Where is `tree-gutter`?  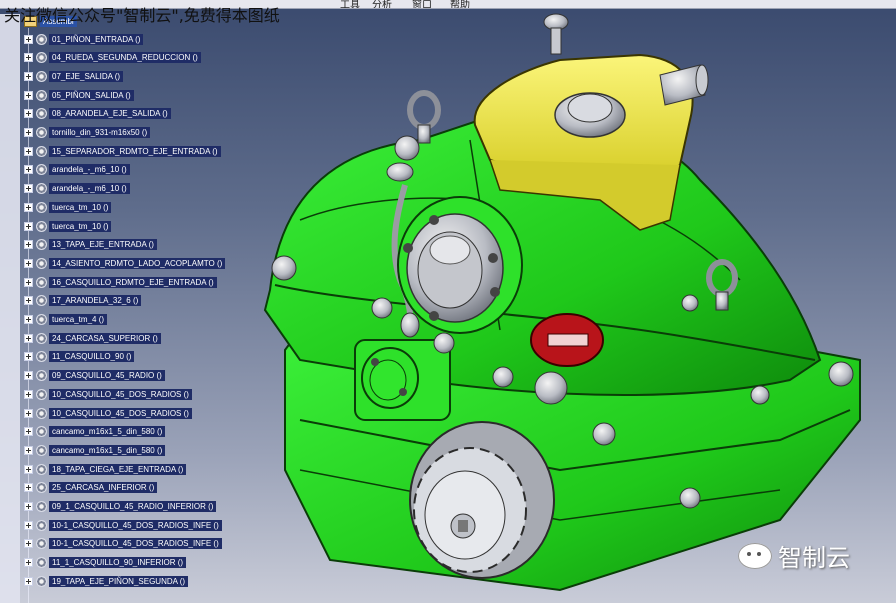
tree-gutter is located at coordinates (10, 308).